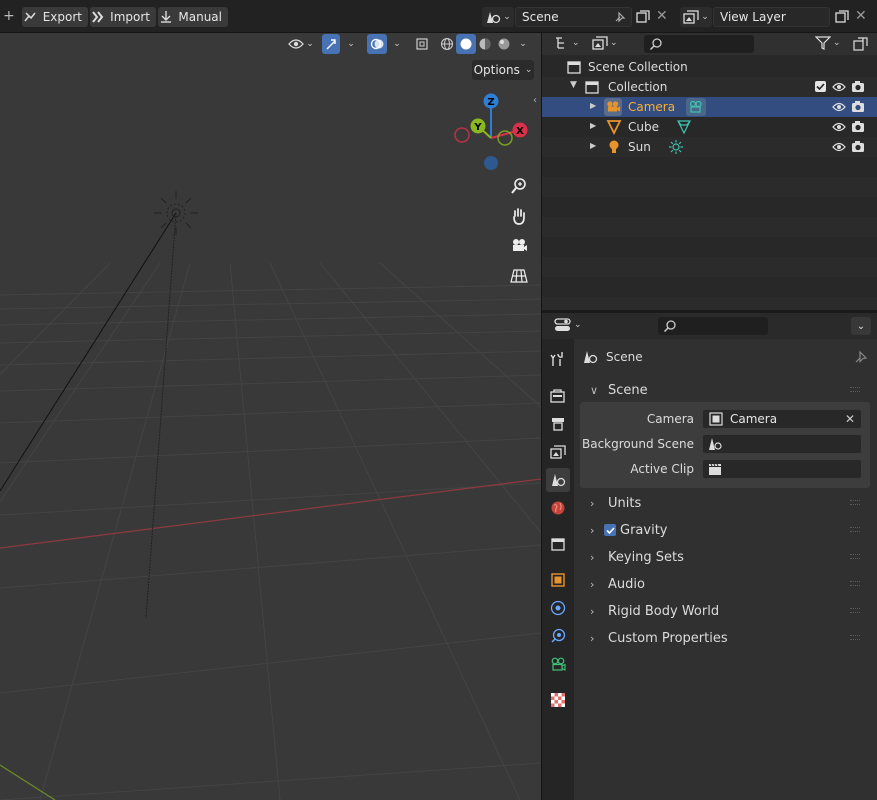 The height and width of the screenshot is (800, 877). I want to click on camera-data-icon, so click(696, 107).